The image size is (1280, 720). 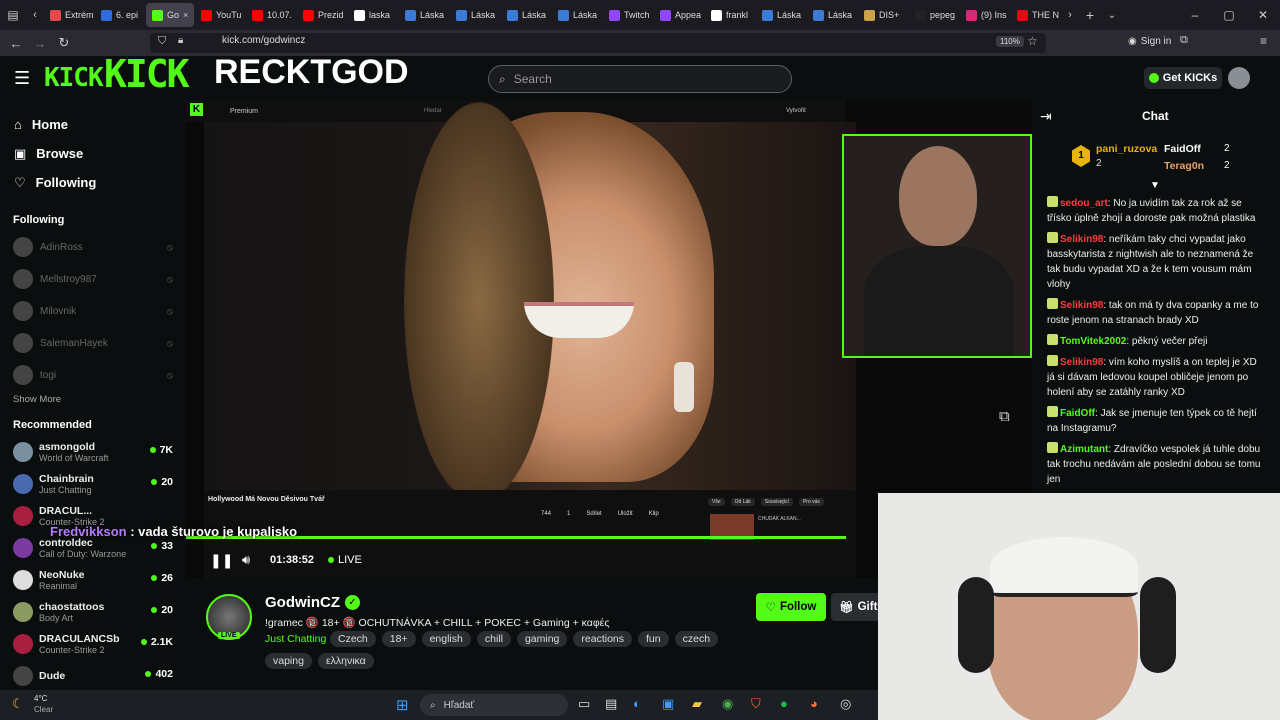 What do you see at coordinates (93, 279) in the screenshot?
I see `following-item: Mellstroy987 ⦸` at bounding box center [93, 279].